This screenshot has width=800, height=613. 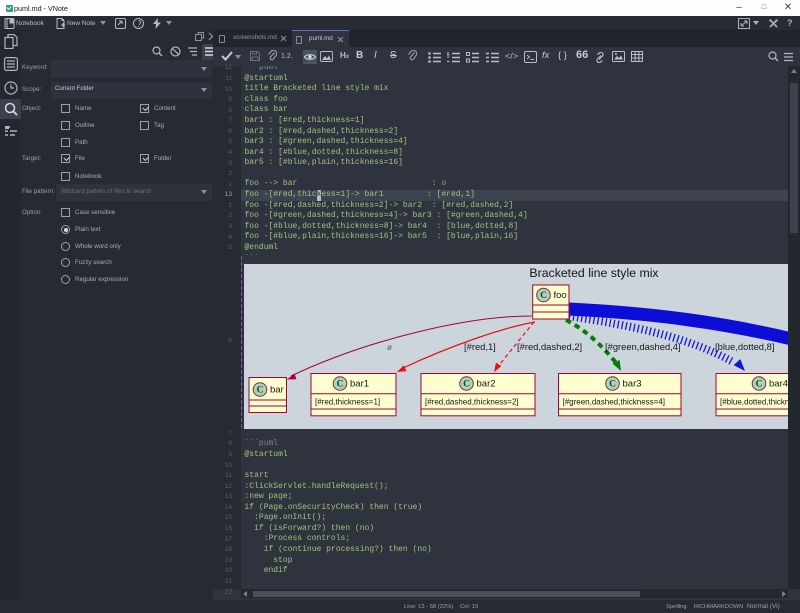 What do you see at coordinates (472, 401) in the screenshot?
I see `svg-text: [#red,dashed,thickness=2]` at bounding box center [472, 401].